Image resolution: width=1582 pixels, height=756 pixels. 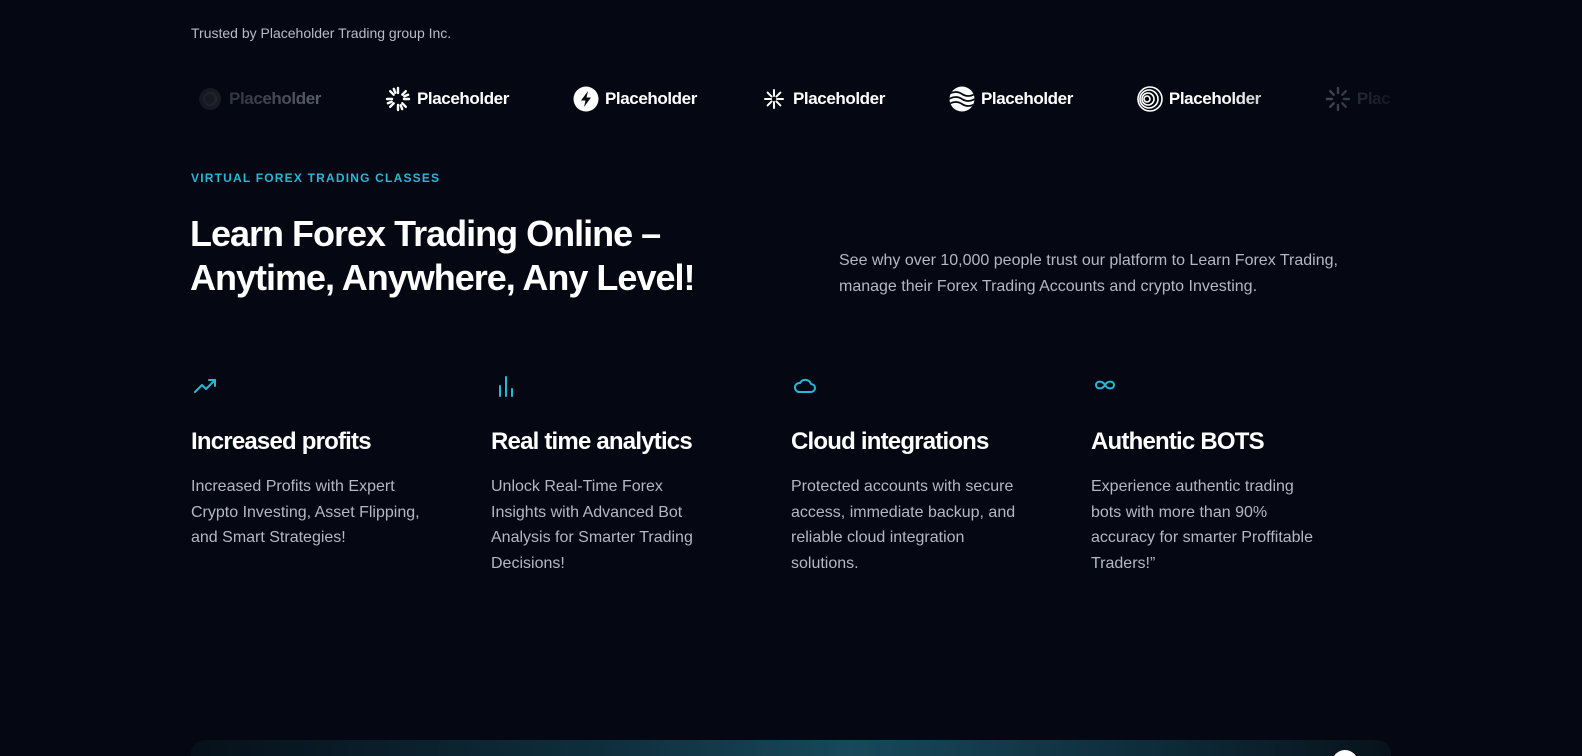 What do you see at coordinates (586, 99) in the screenshot?
I see `bolt-logo-icon` at bounding box center [586, 99].